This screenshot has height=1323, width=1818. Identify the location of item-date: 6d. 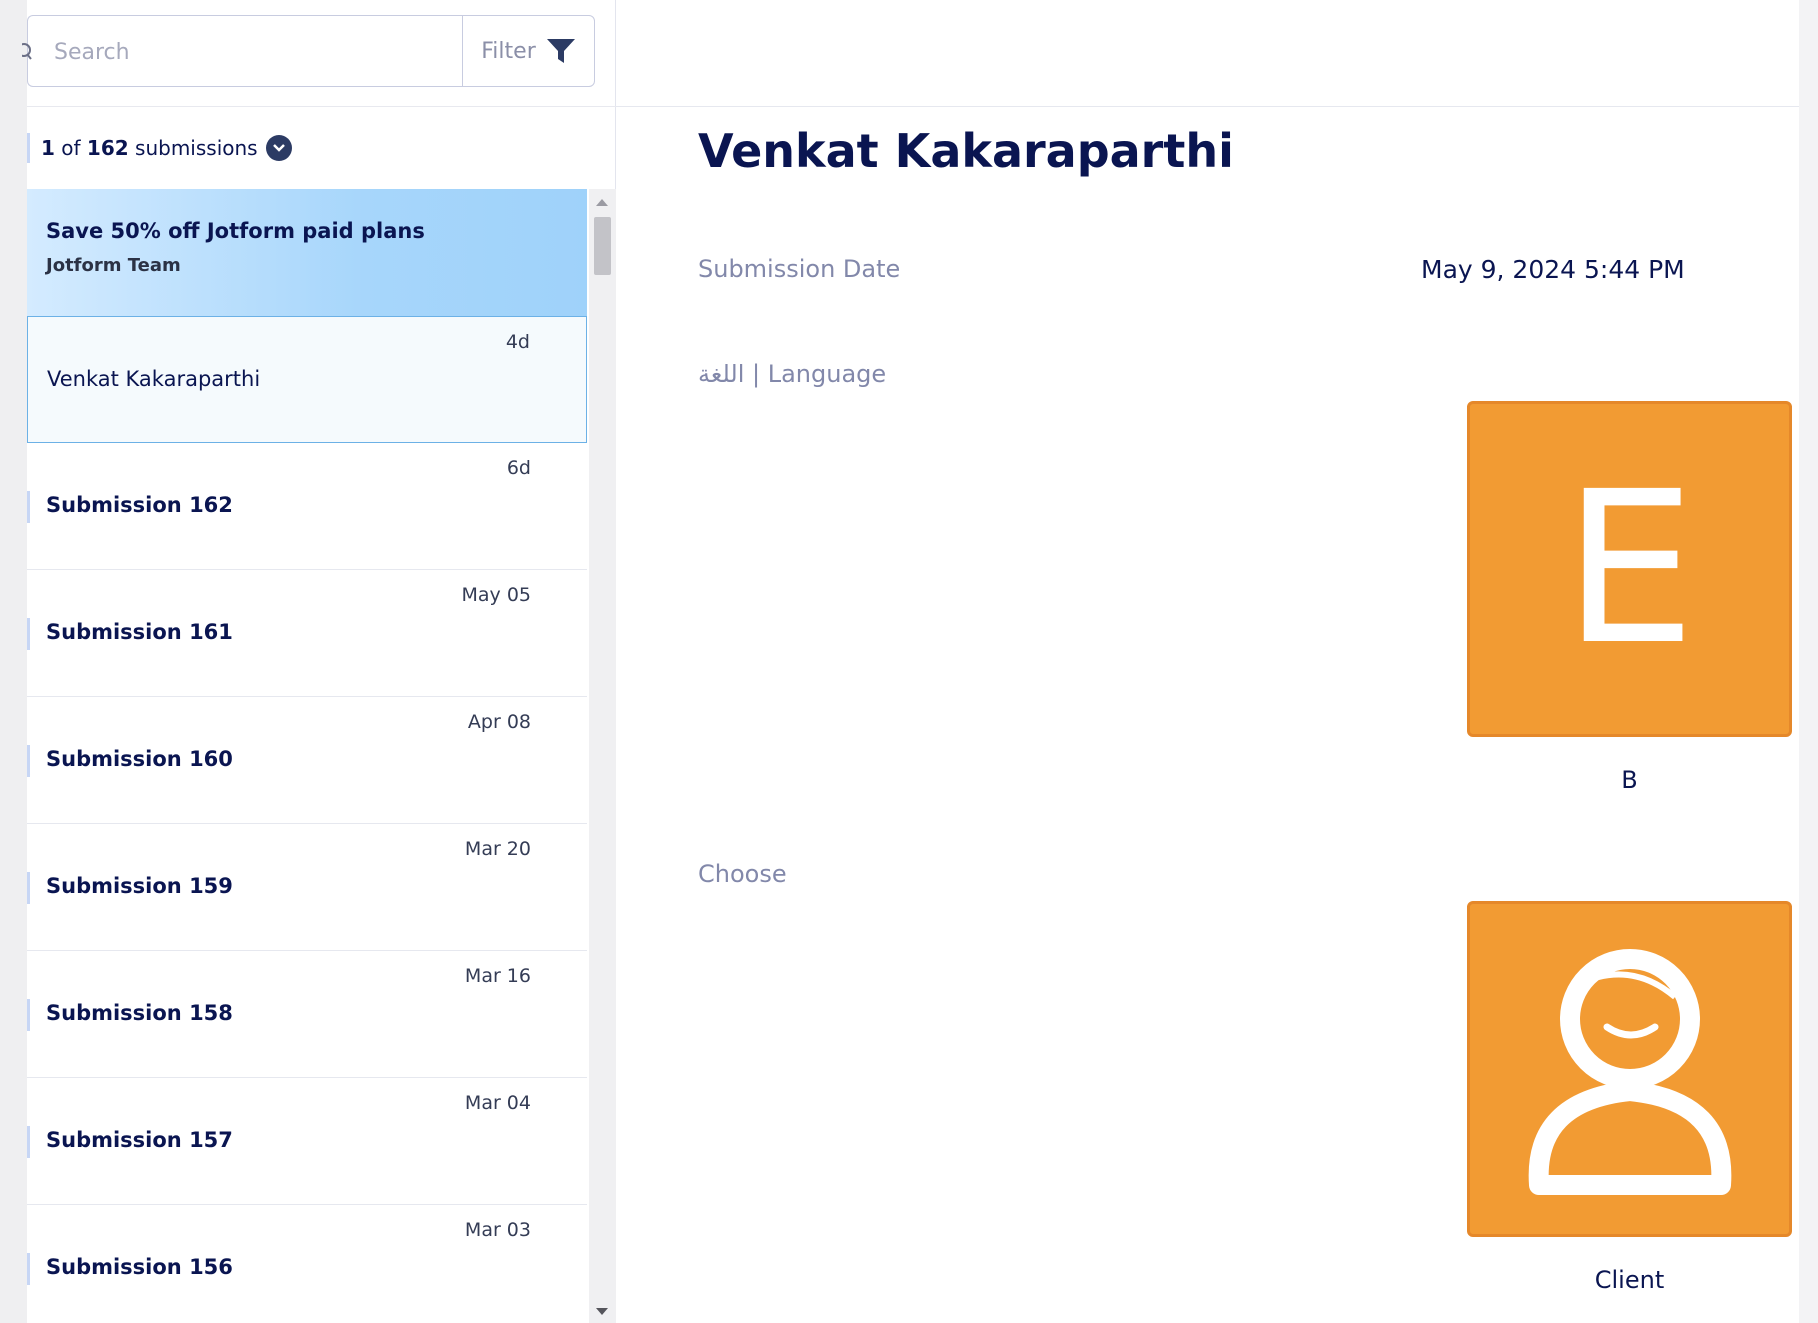
(518, 468).